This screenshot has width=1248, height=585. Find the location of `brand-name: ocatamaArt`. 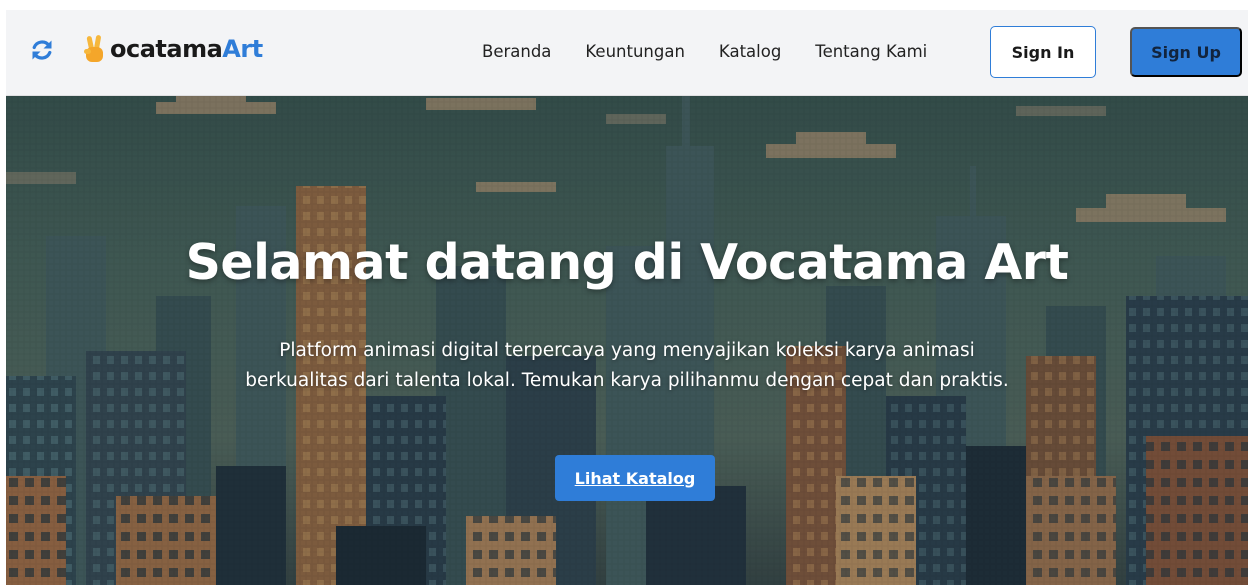

brand-name: ocatamaArt is located at coordinates (186, 49).